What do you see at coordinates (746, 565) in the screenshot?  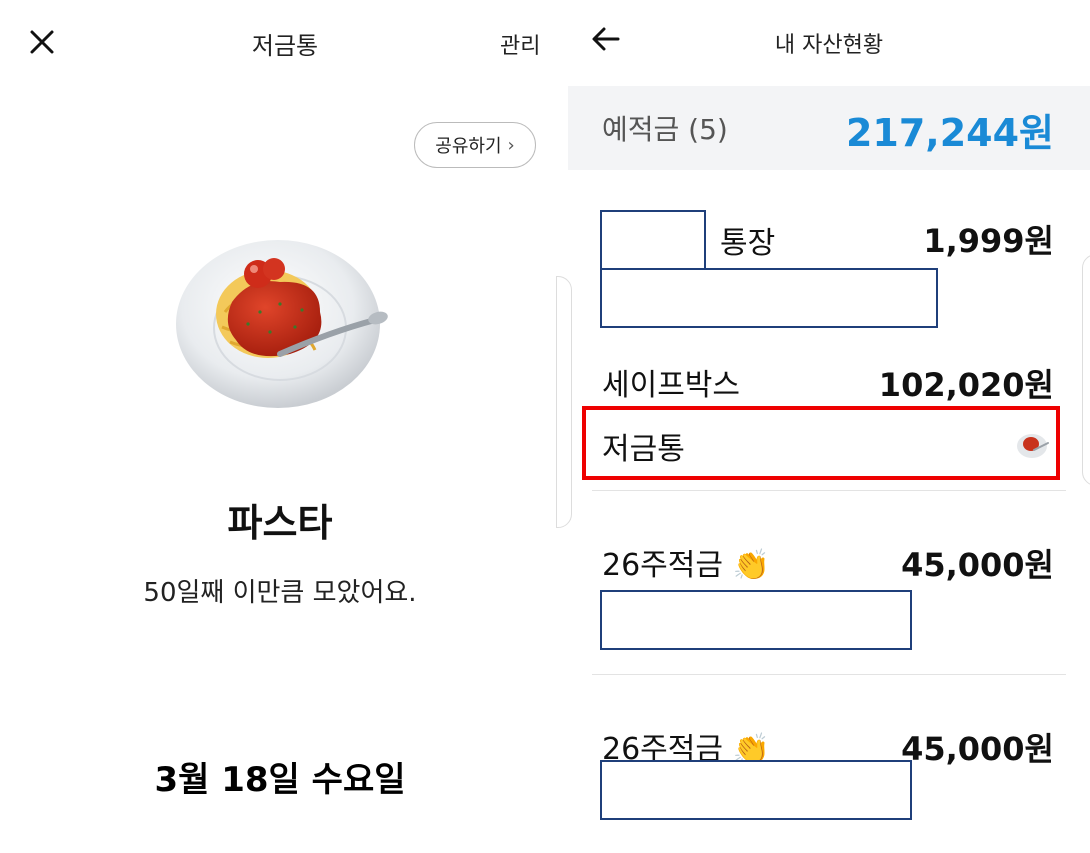 I see `clapping-hands-icon: 👏` at bounding box center [746, 565].